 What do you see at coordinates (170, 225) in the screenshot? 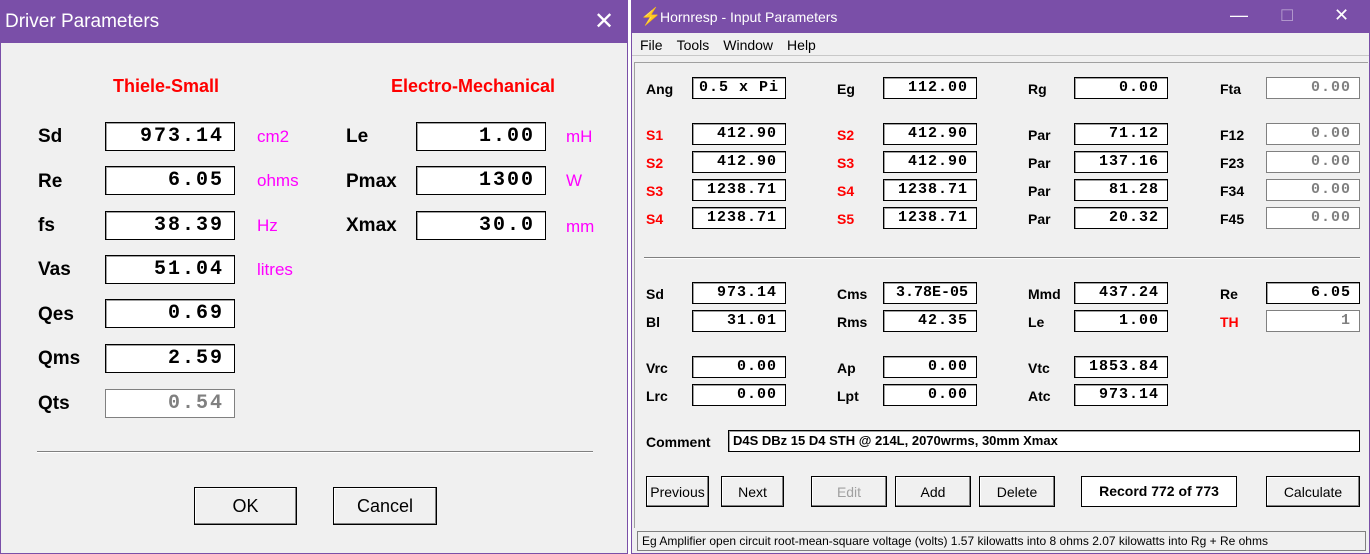
I see `fs-field: 38.39` at bounding box center [170, 225].